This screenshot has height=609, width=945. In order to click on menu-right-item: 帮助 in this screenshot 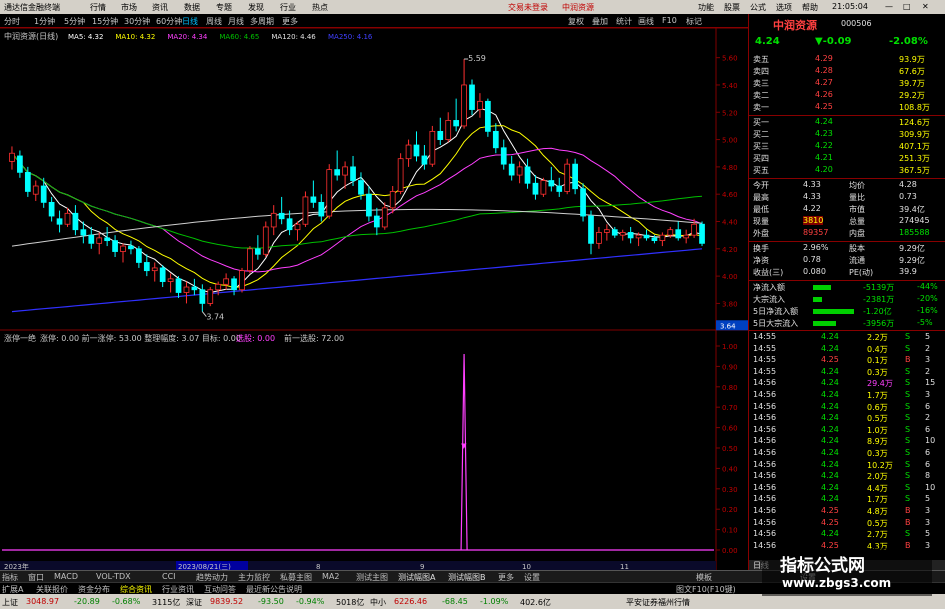, I will do `click(810, 7)`.